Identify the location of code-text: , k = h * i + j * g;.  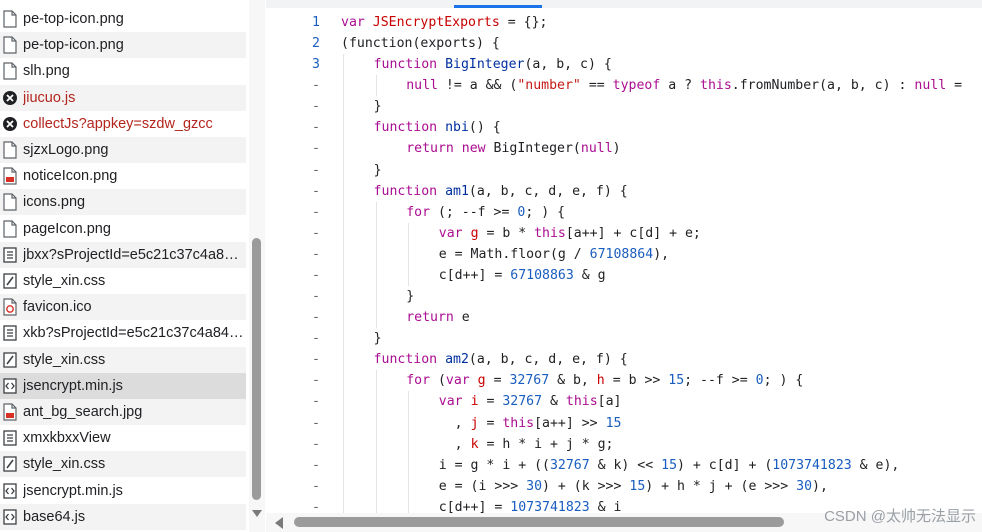
(526, 444).